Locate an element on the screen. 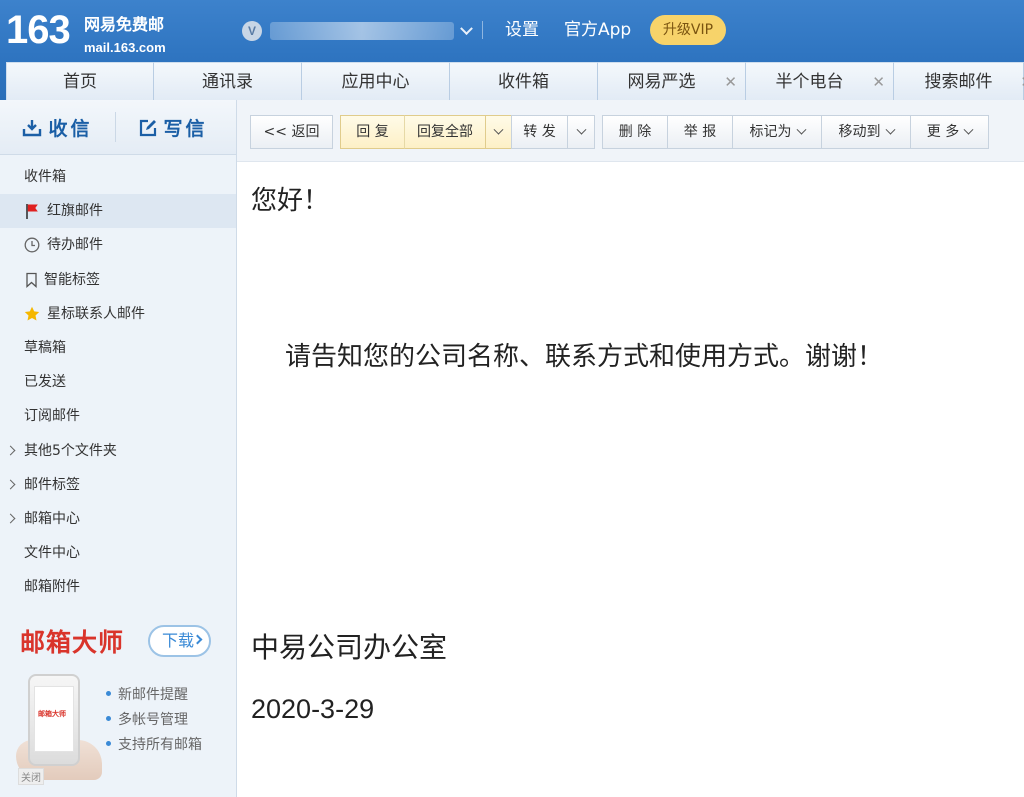  user-email-blurred is located at coordinates (362, 31).